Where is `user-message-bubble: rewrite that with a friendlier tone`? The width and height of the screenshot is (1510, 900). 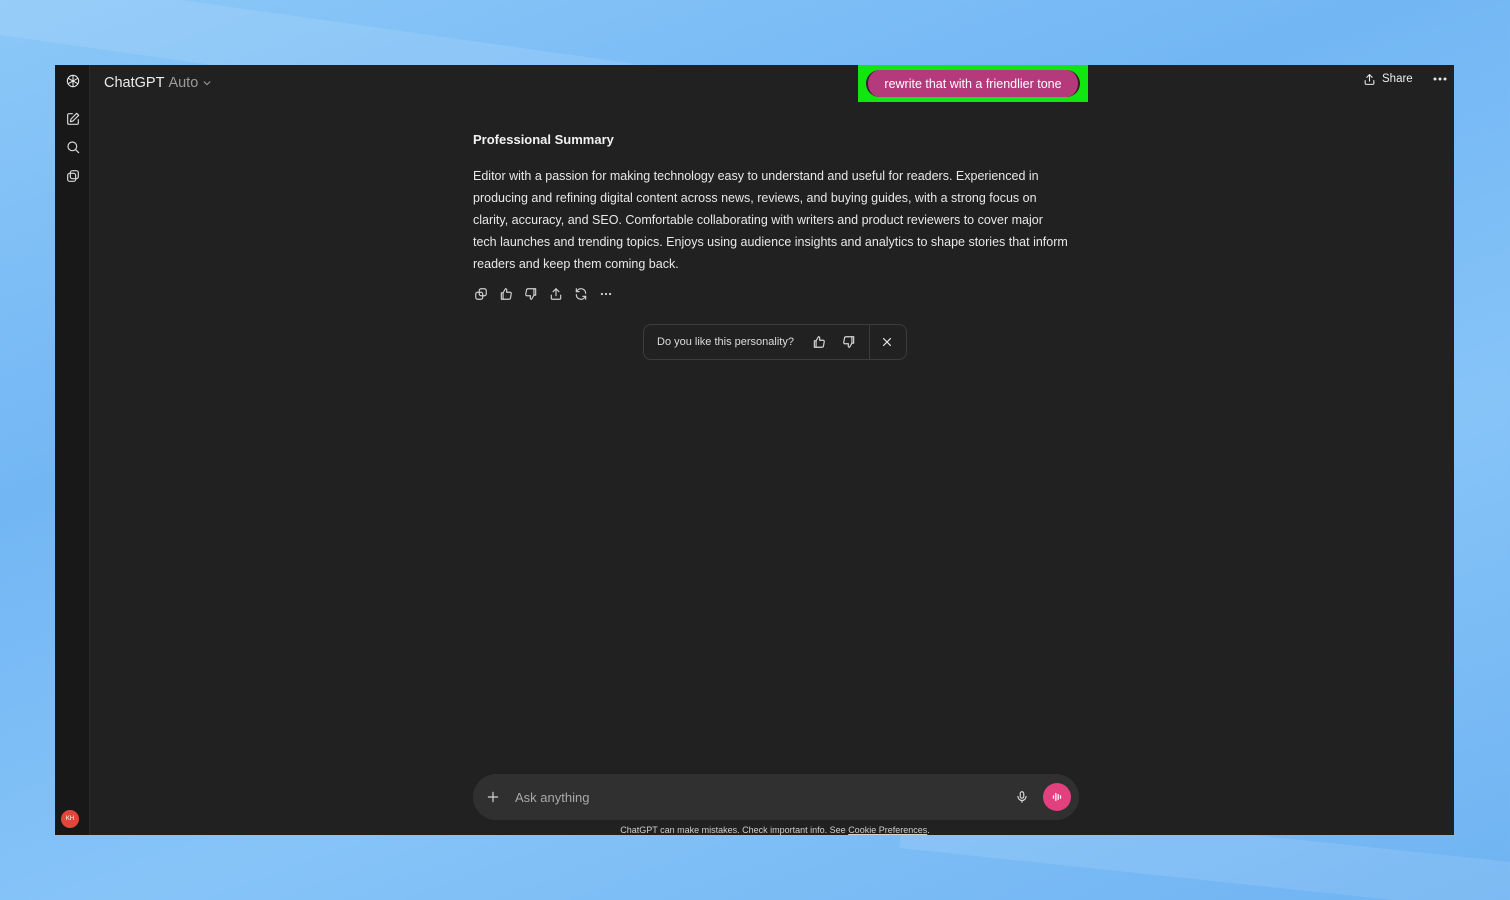
user-message-bubble: rewrite that with a friendlier tone is located at coordinates (973, 83).